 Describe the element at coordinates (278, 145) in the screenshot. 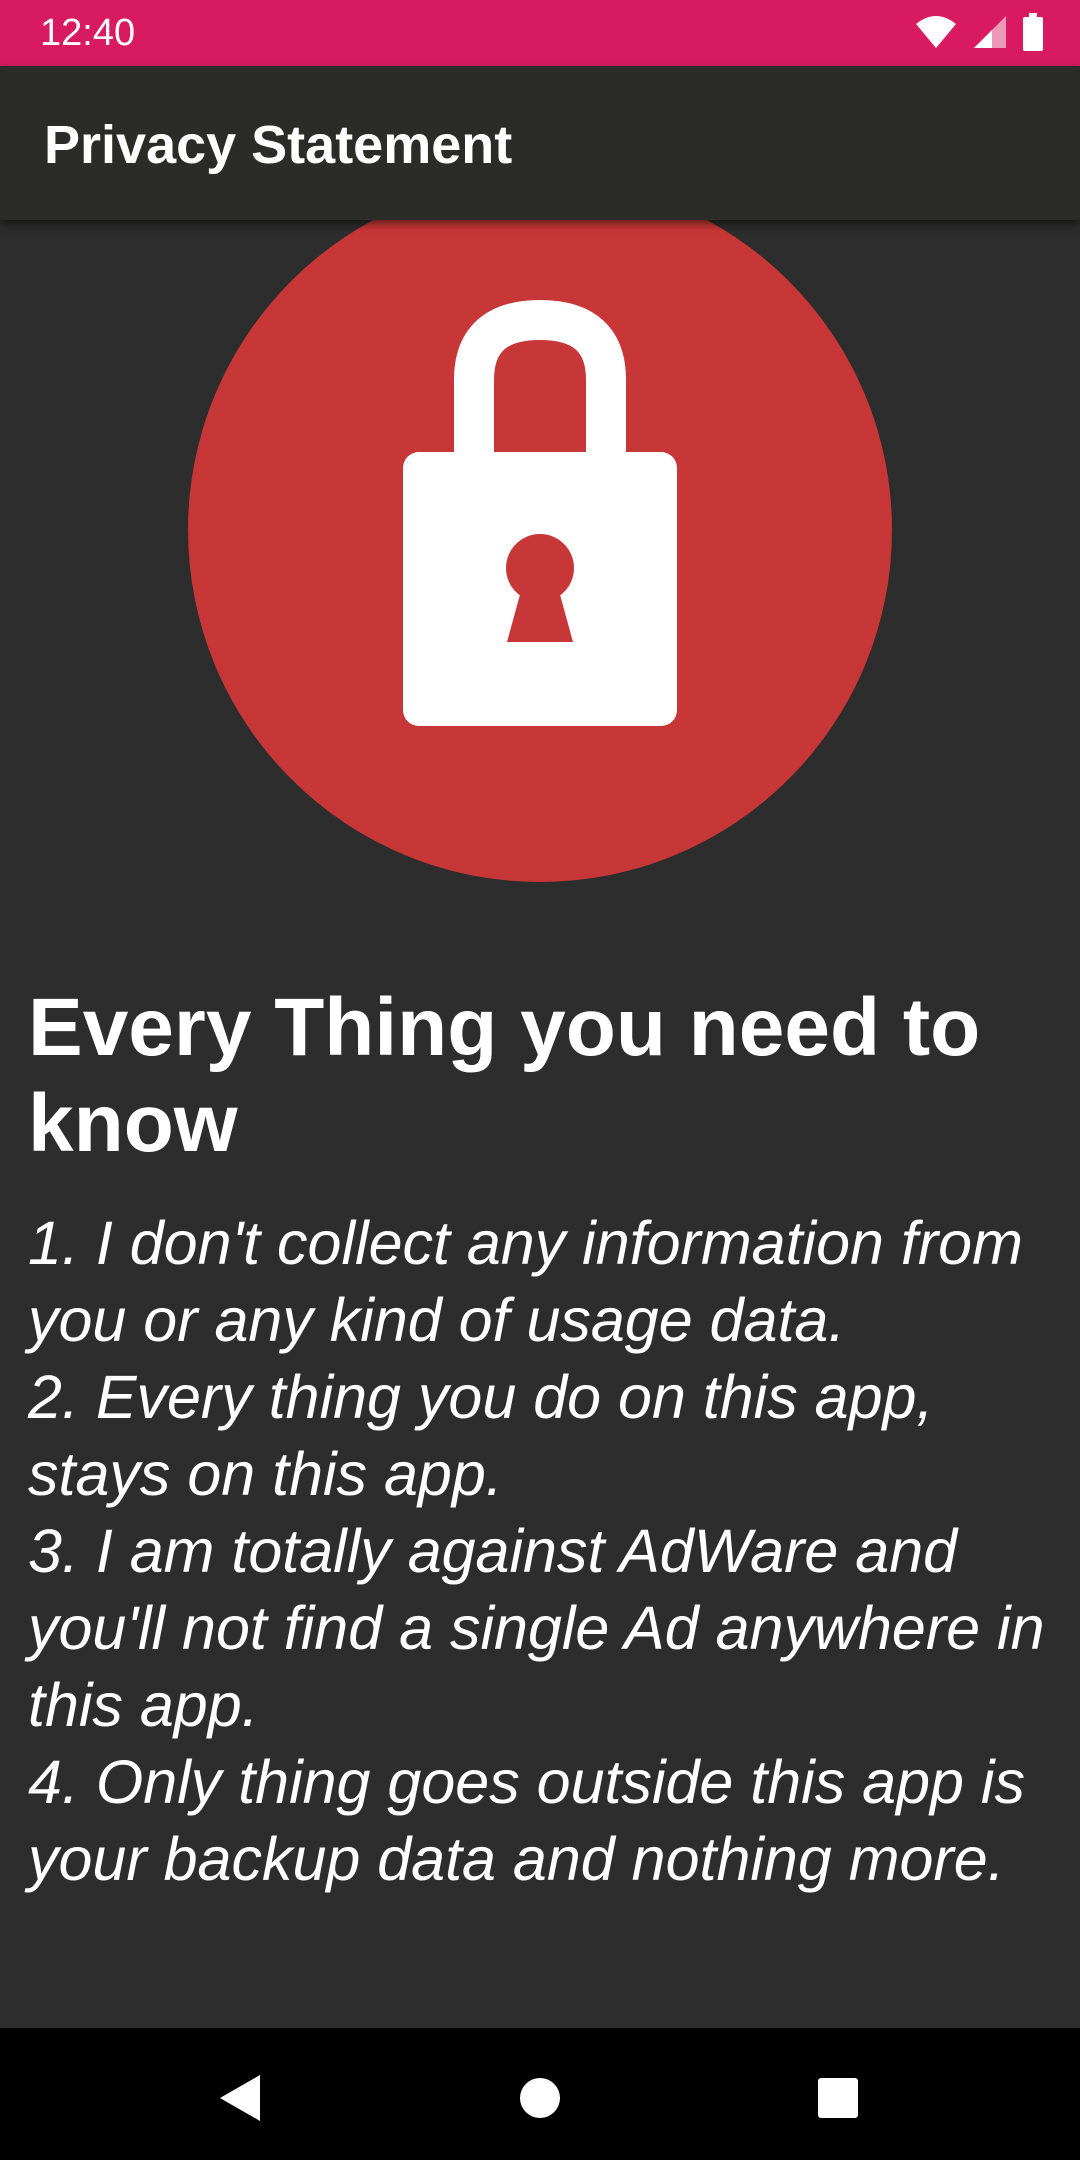

I see `page-title: Privacy Statement` at that location.